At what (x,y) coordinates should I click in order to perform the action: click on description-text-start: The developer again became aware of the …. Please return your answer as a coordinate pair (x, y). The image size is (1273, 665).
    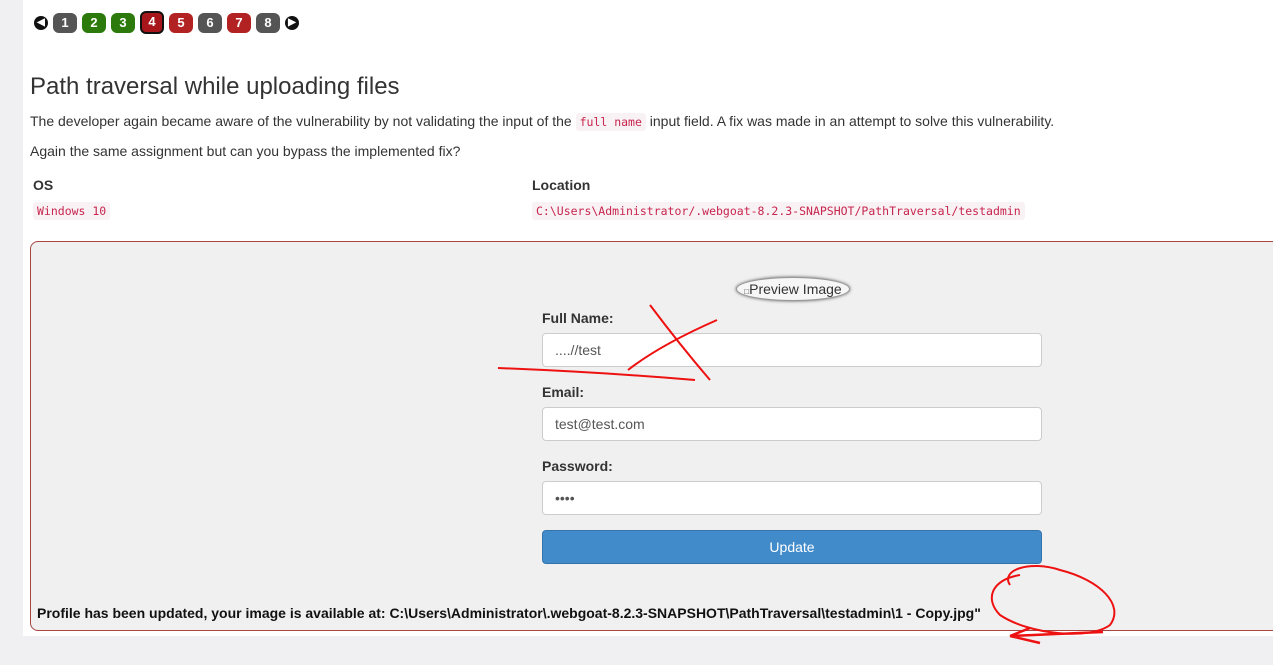
    Looking at the image, I should click on (301, 121).